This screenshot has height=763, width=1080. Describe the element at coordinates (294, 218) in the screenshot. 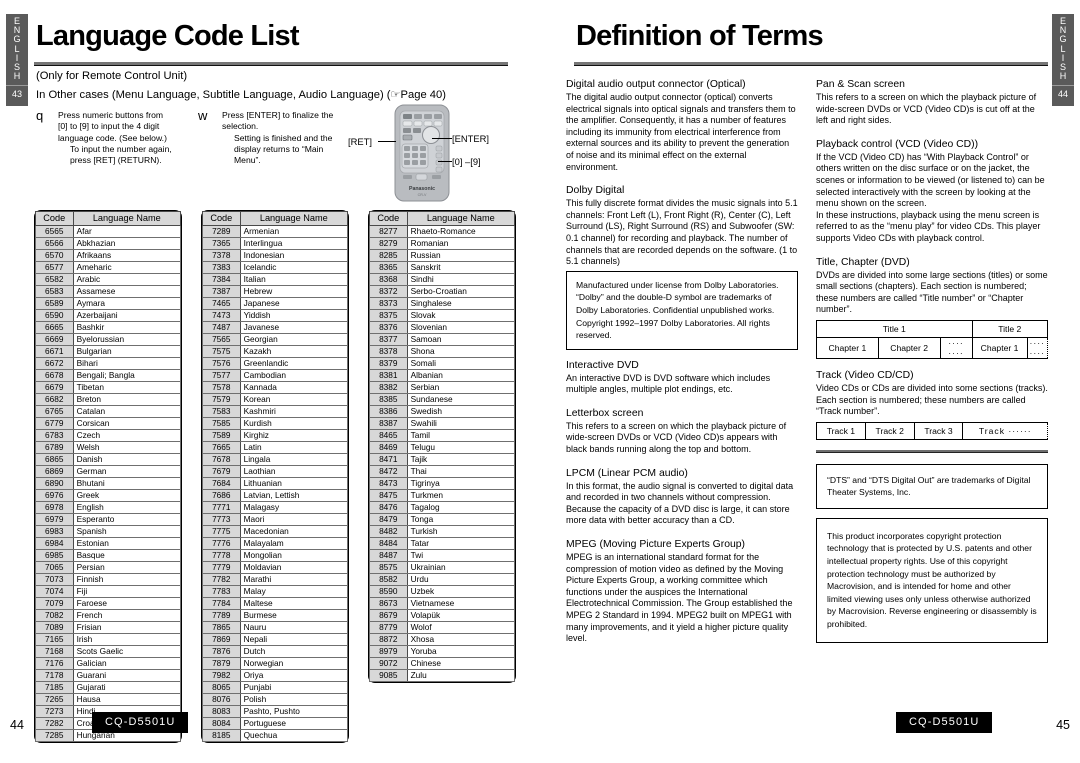

I see `language-name-column-header: Language Name` at that location.